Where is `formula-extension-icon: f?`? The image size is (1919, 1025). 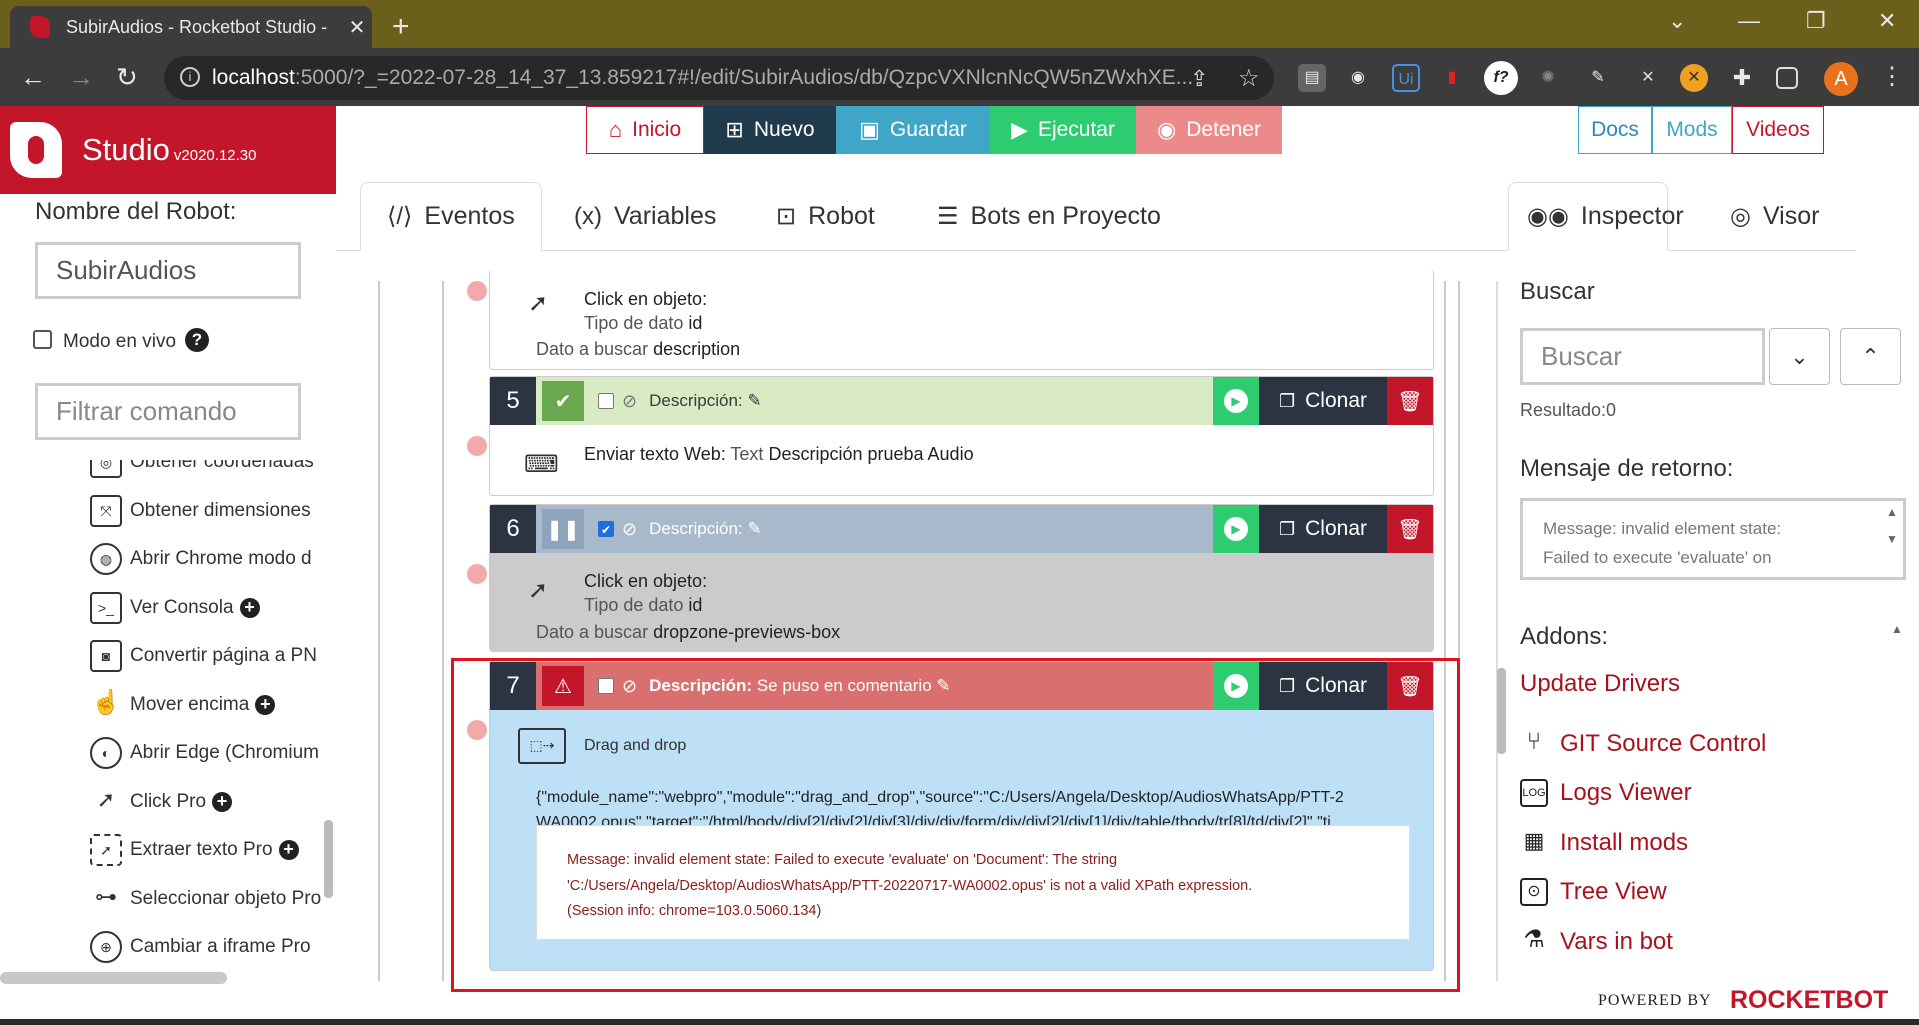
formula-extension-icon: f? is located at coordinates (1501, 78).